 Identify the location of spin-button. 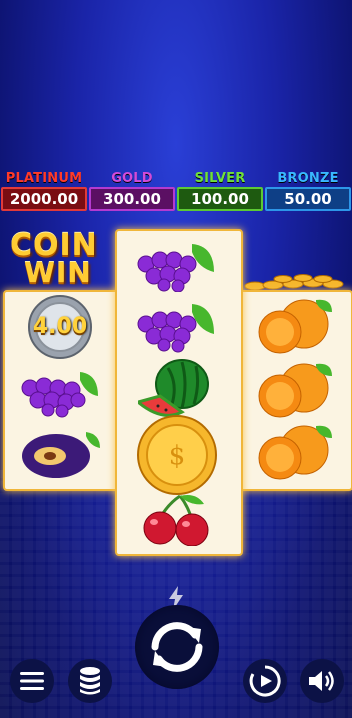
(177, 647).